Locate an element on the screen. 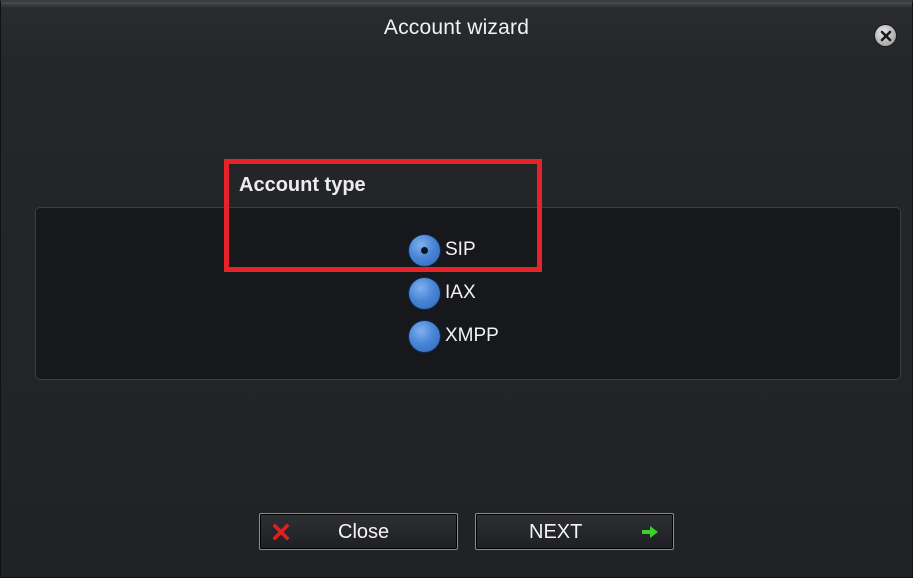  window-title: Account wizard is located at coordinates (456, 27).